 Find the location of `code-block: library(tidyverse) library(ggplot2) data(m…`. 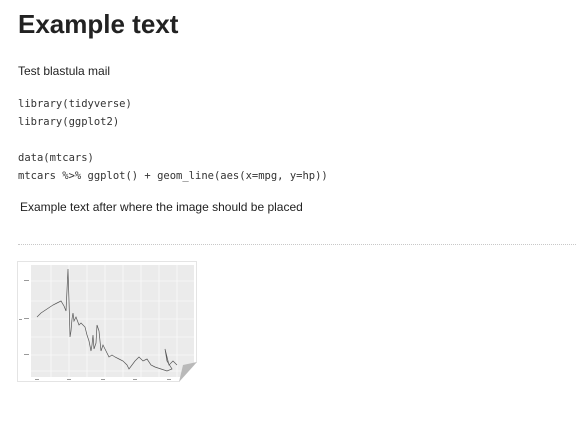

code-block: library(tidyverse) library(ggplot2) data(m… is located at coordinates (173, 140).